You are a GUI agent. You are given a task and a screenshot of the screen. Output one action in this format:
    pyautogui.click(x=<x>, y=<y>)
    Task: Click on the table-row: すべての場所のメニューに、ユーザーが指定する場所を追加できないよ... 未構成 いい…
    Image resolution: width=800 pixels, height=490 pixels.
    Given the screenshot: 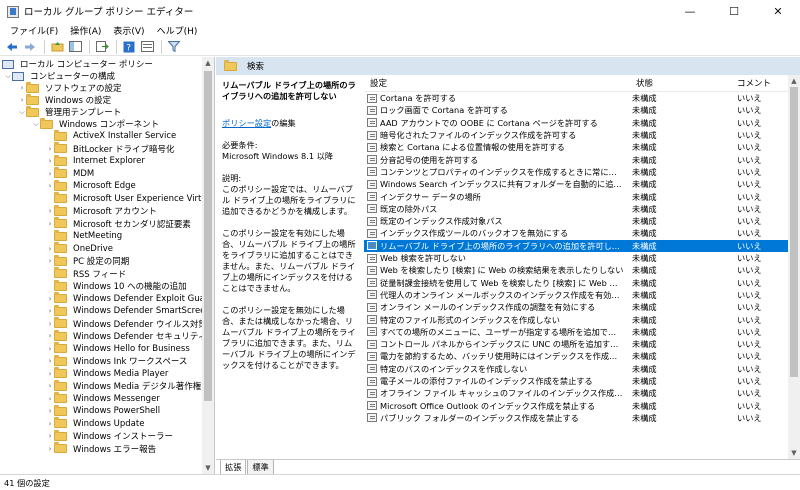 What is the action you would take?
    pyautogui.click(x=576, y=332)
    